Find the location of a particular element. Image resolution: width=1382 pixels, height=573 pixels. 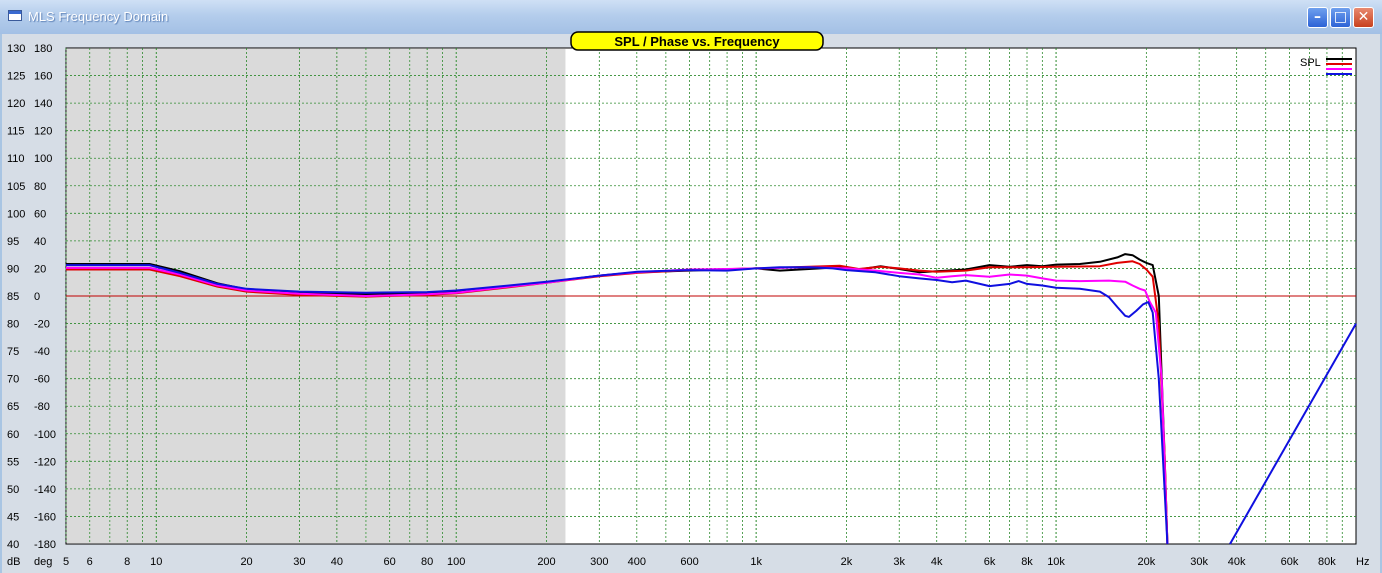

x-tick-label: 5 is located at coordinates (66, 562).